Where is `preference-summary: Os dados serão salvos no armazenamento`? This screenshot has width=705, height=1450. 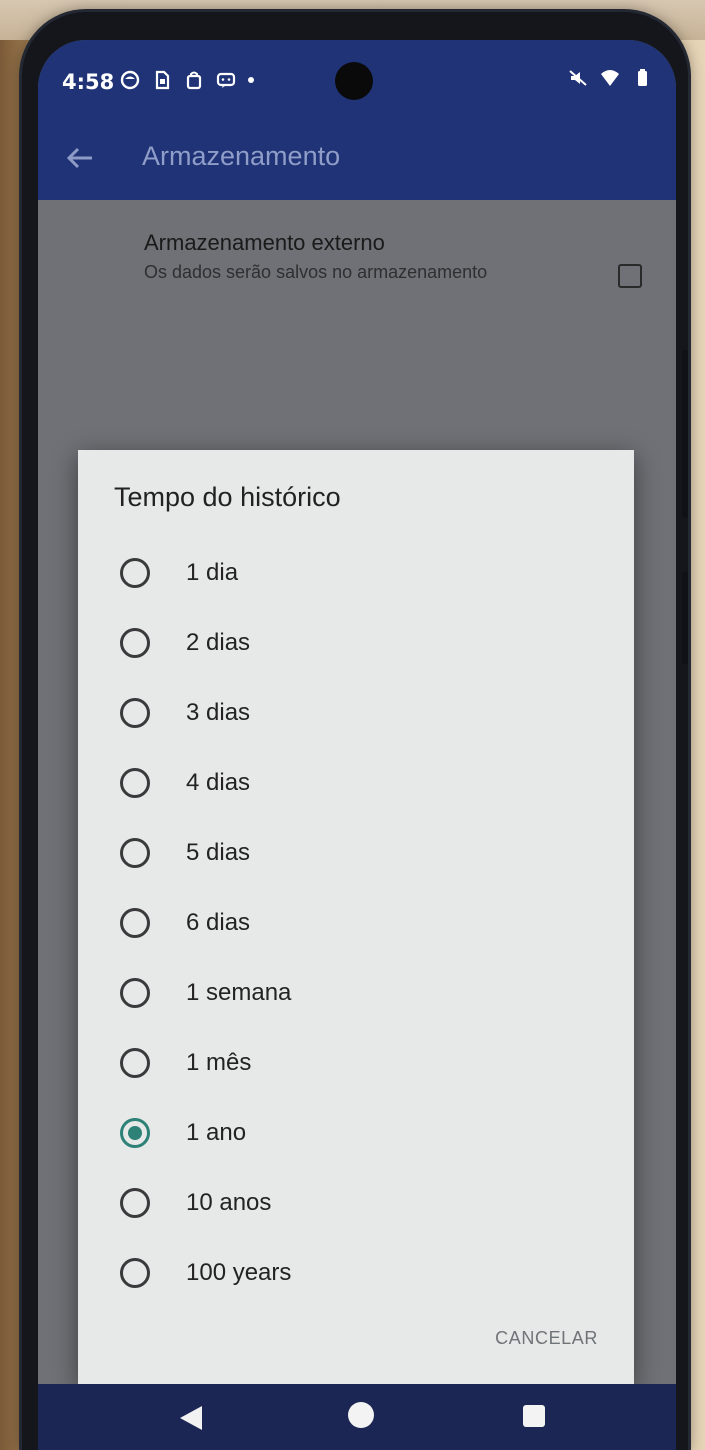
preference-summary: Os dados serão salvos no armazenamento is located at coordinates (316, 272).